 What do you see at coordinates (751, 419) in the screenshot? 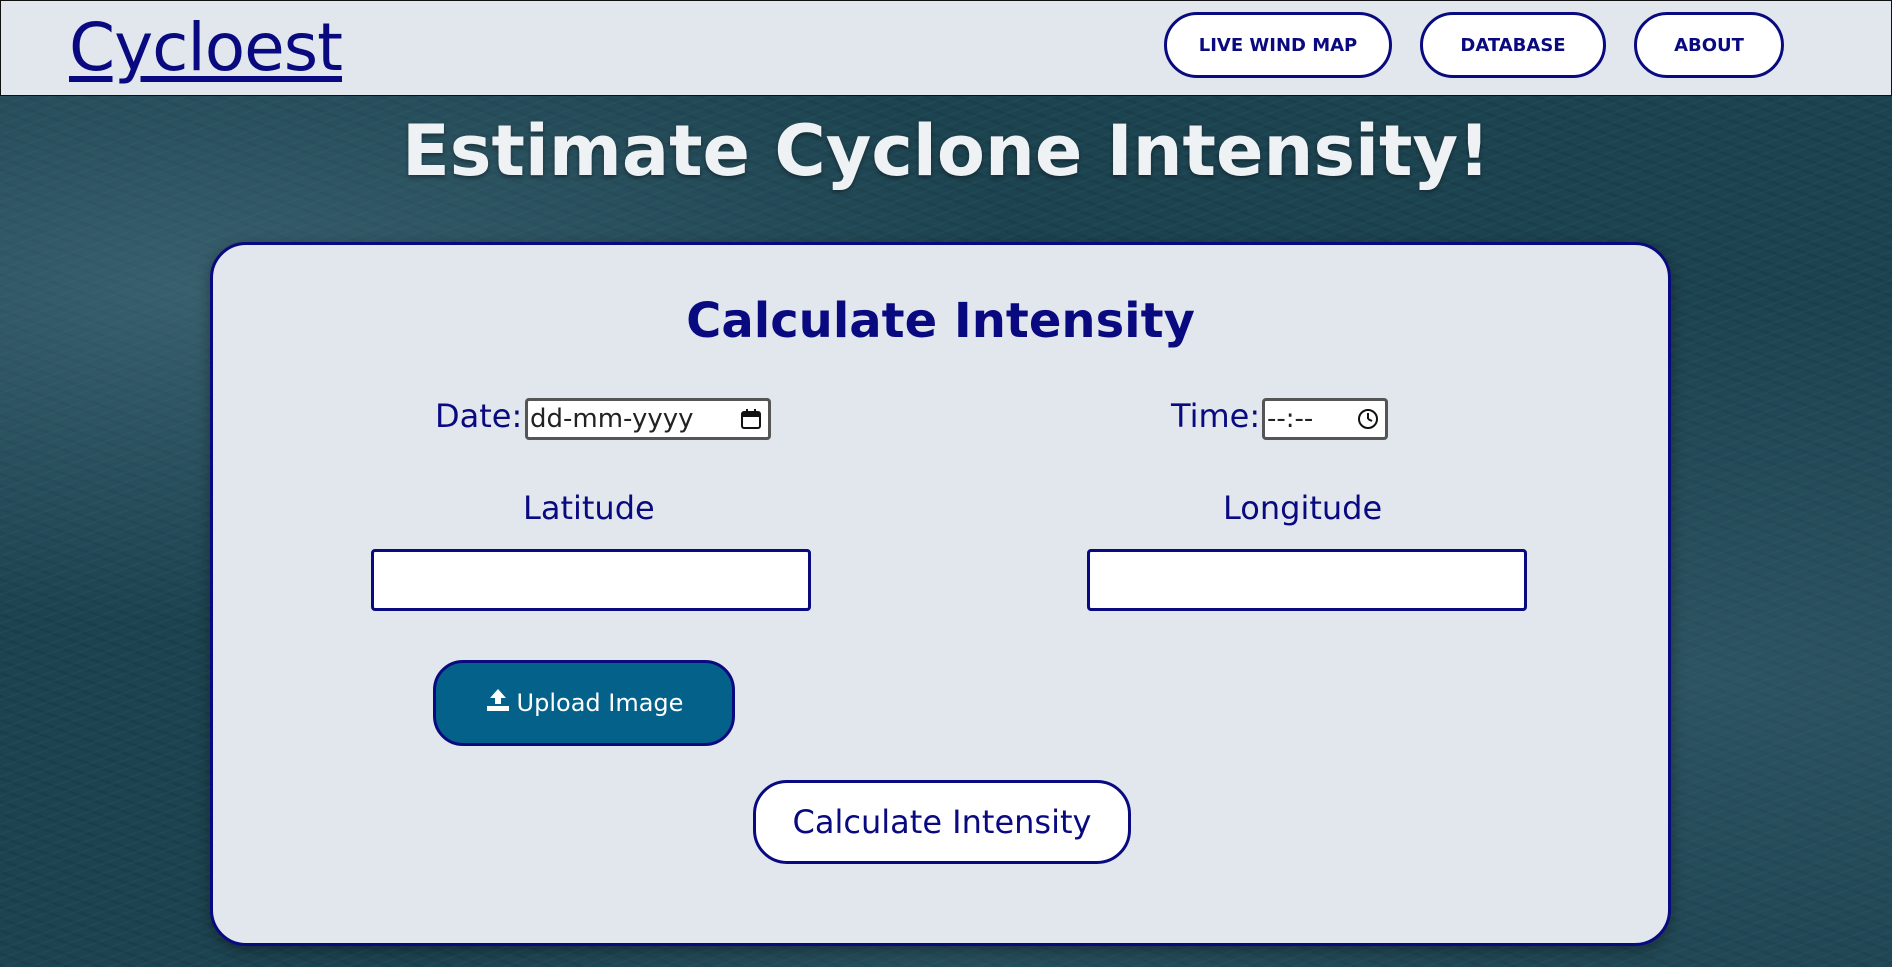
I see `calendar-icon` at bounding box center [751, 419].